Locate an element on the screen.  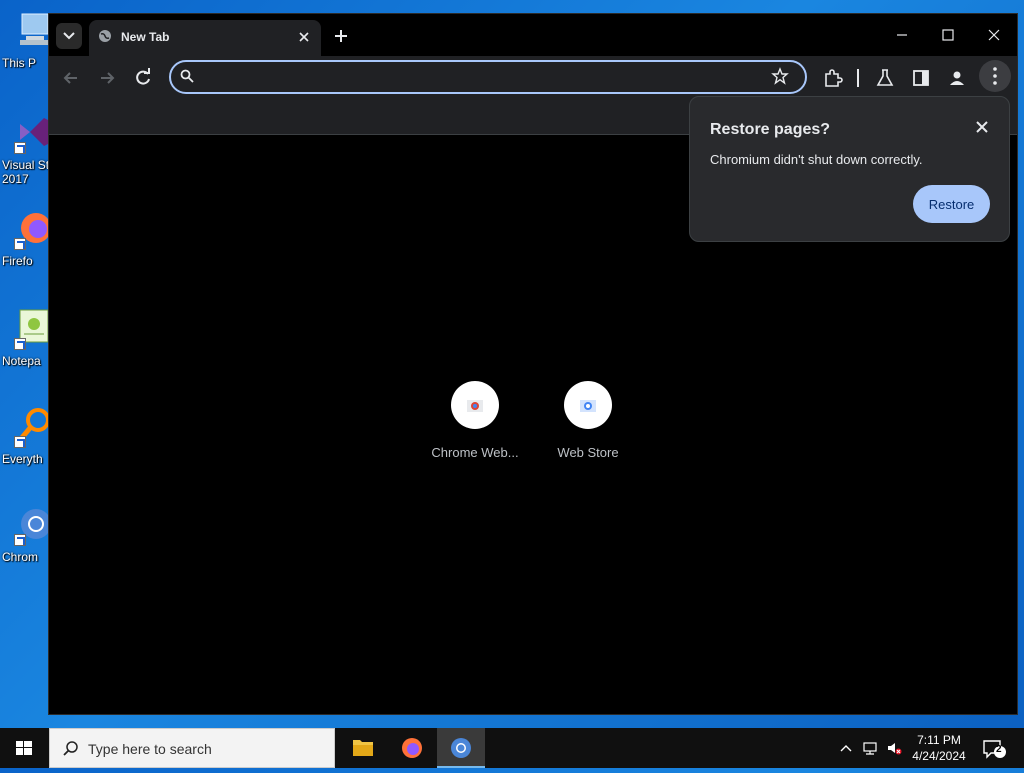
clock-time: 7:11 PM is located at coordinates (939, 740).